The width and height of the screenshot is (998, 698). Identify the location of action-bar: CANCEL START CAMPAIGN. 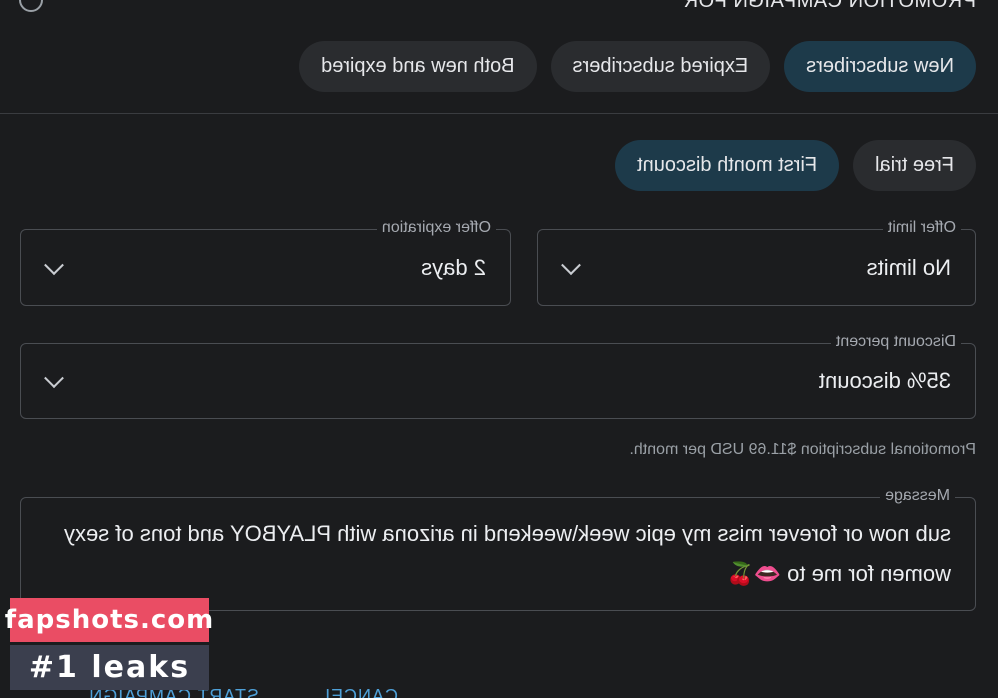
(243, 692).